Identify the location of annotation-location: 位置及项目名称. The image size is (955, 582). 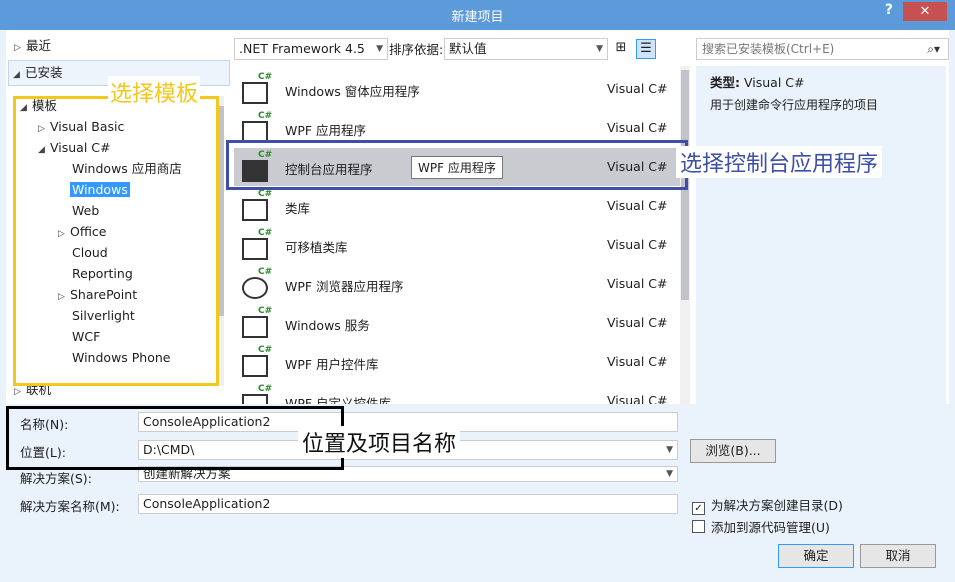
(379, 442).